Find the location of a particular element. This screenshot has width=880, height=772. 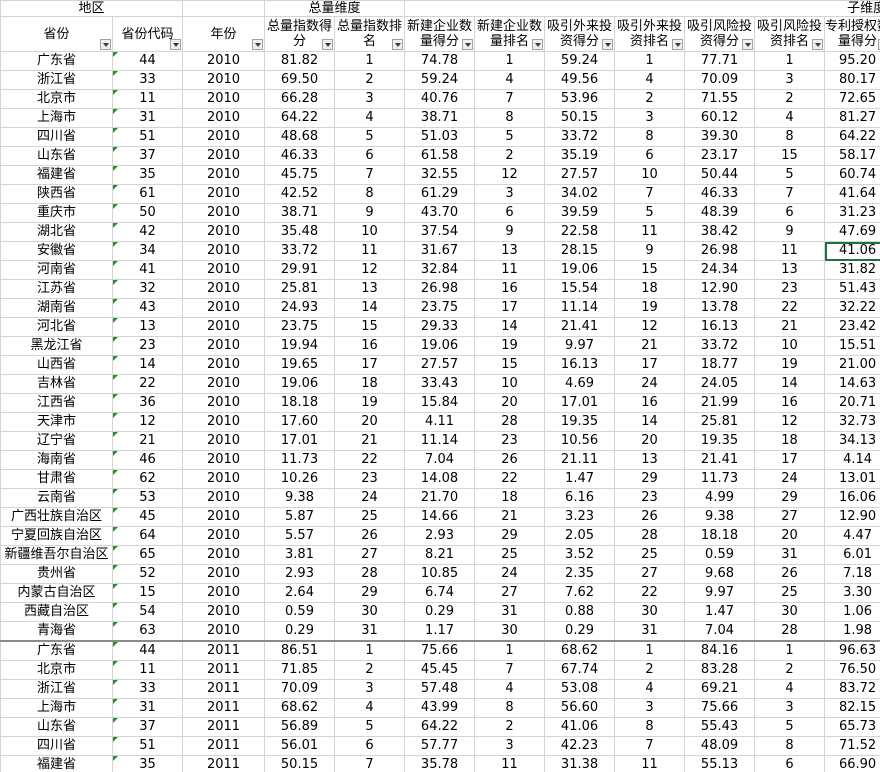

table-cell: 42.52 is located at coordinates (300, 194).